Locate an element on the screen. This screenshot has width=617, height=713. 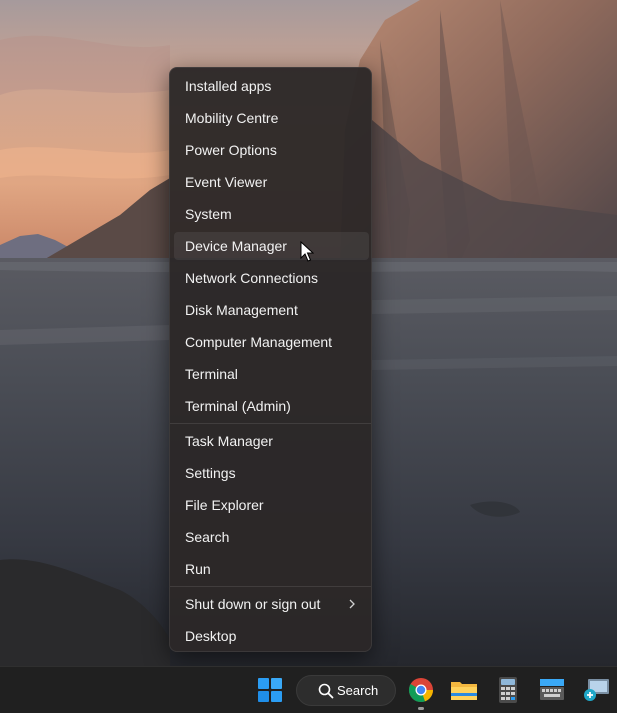
mouse-cursor-icon is located at coordinates (307, 251).